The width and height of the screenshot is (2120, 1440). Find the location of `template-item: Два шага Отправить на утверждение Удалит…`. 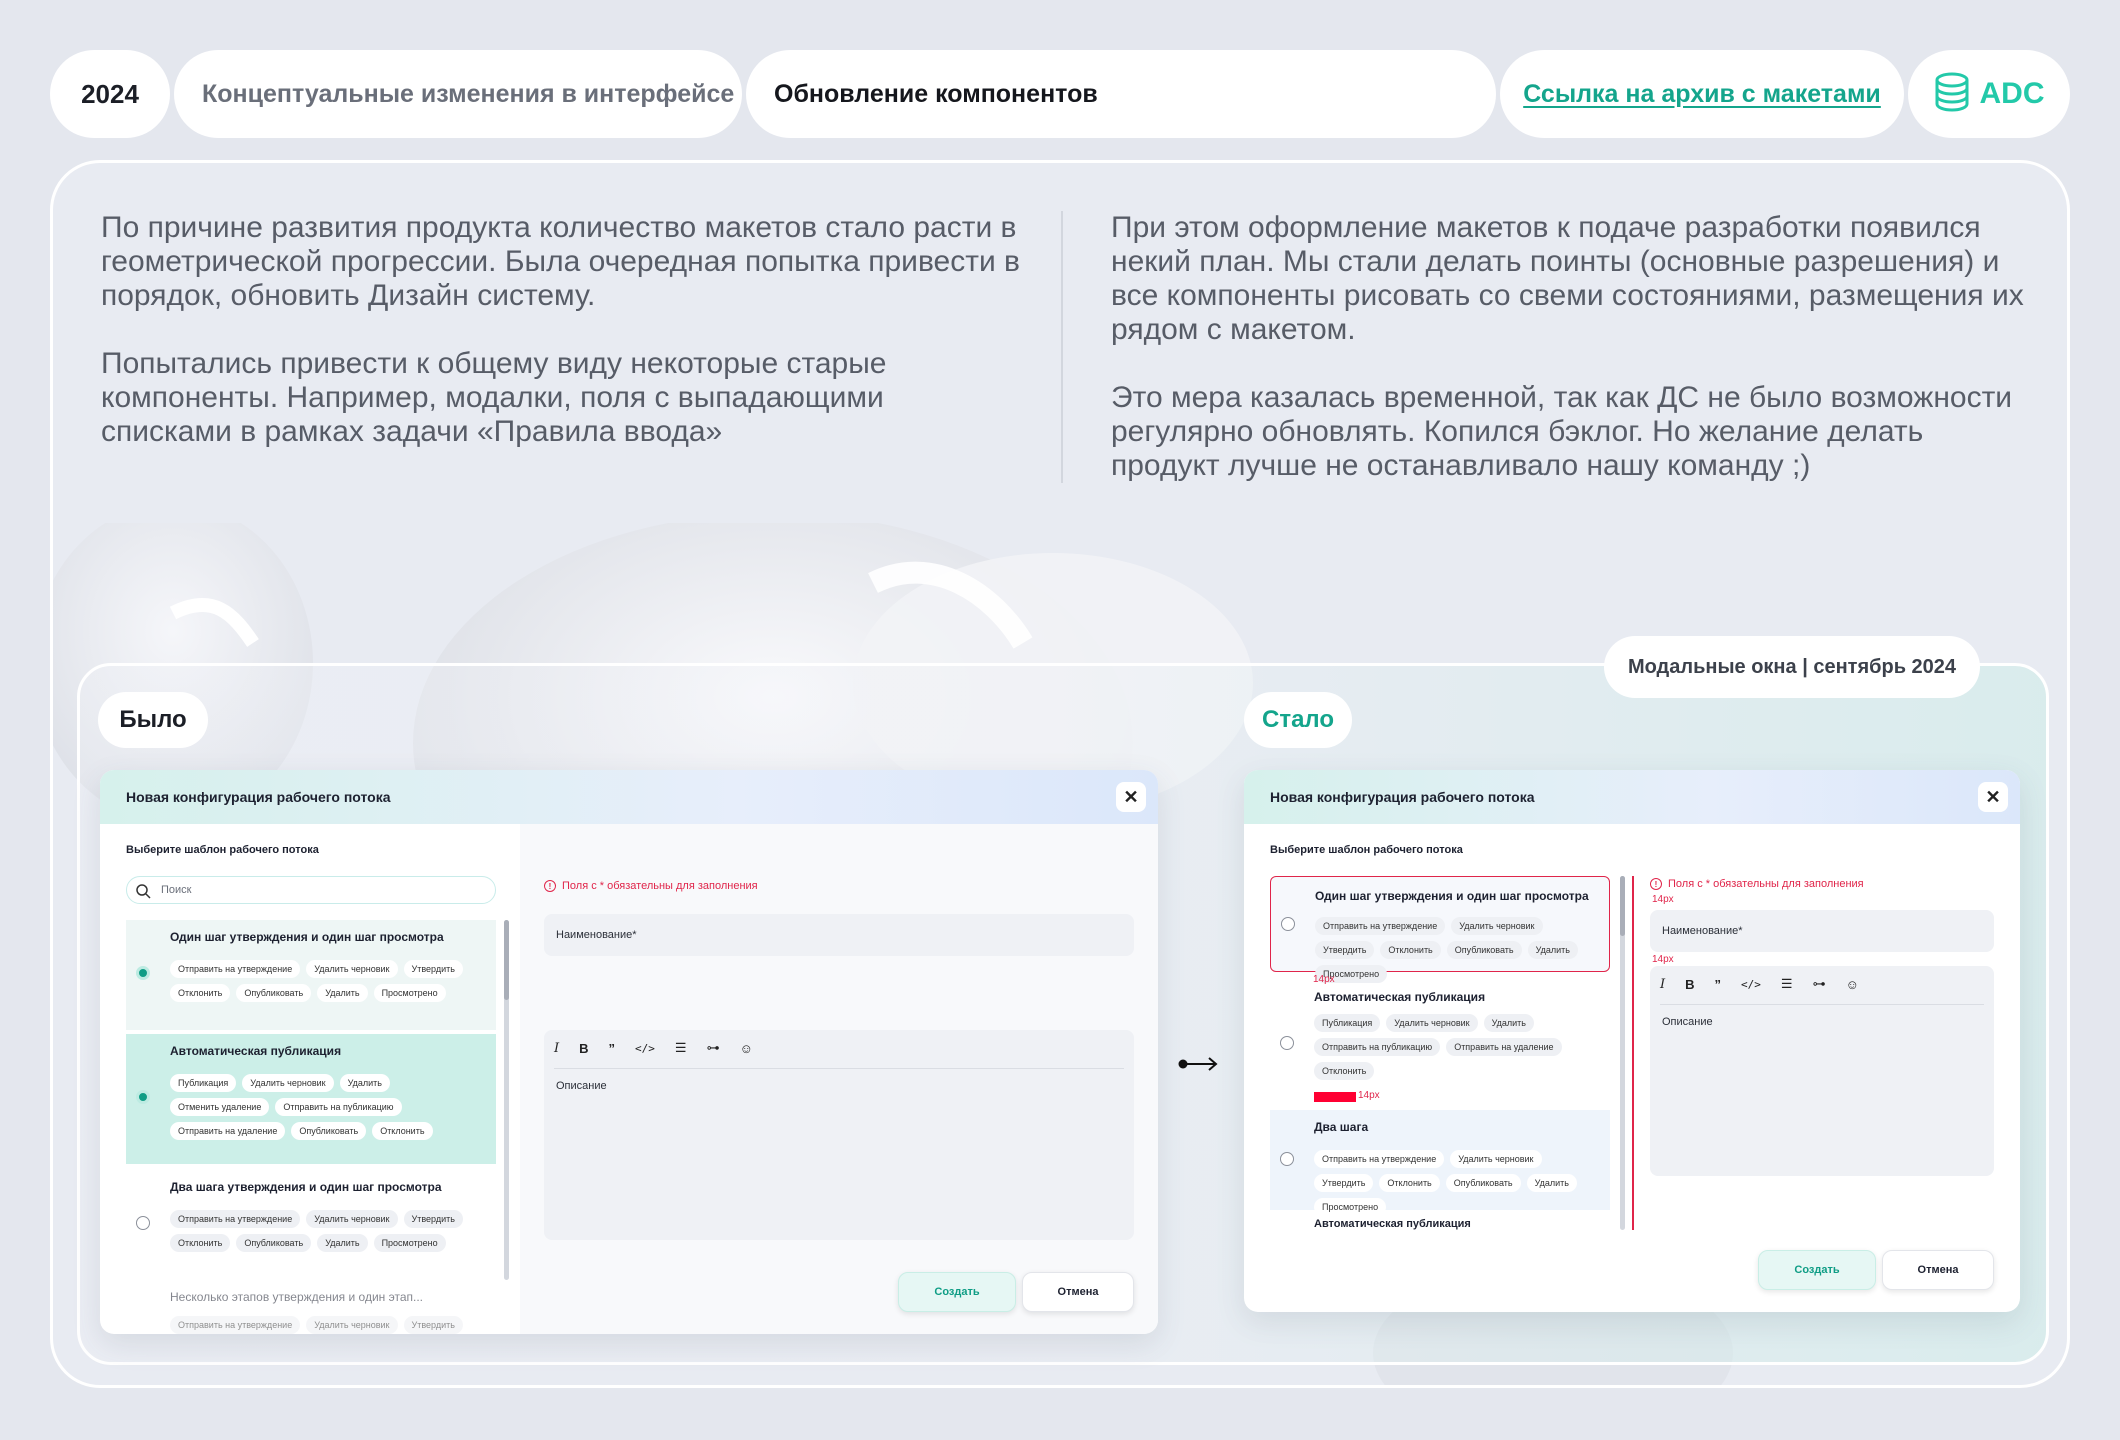

template-item: Два шага Отправить на утверждение Удалит… is located at coordinates (1440, 1163).